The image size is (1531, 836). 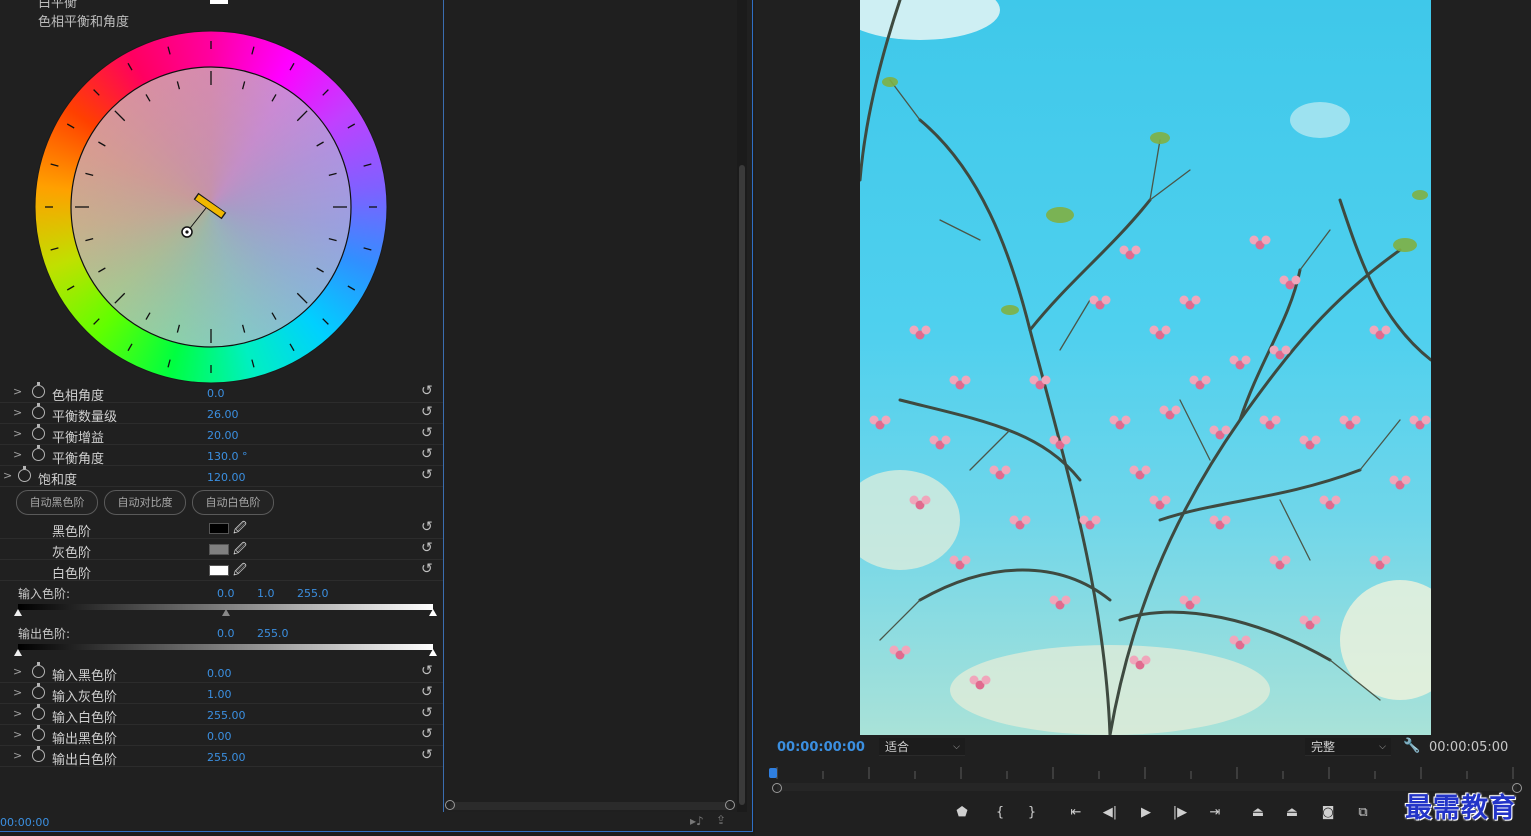 What do you see at coordinates (821, 747) in the screenshot?
I see `playhead-timecode: 00:00:00:00` at bounding box center [821, 747].